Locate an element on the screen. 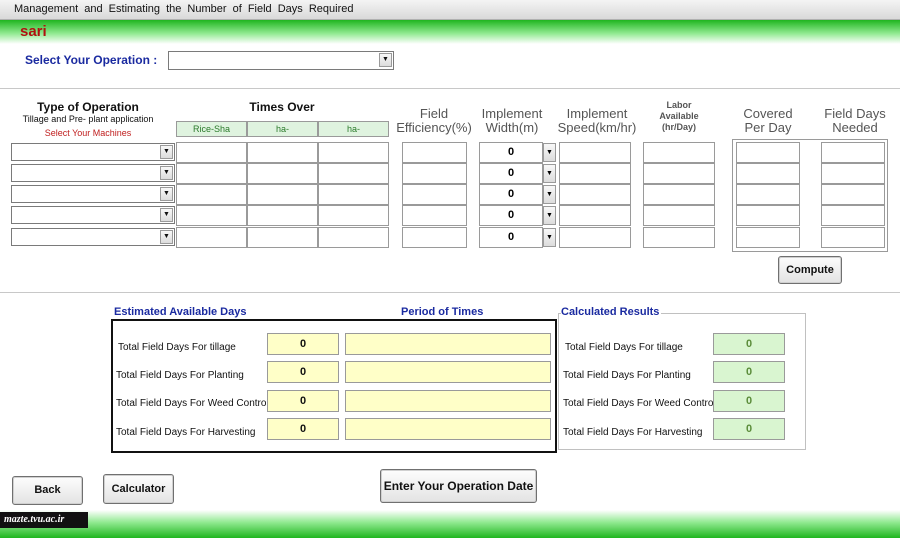  period-of-times-title: Period of Times is located at coordinates (442, 312).